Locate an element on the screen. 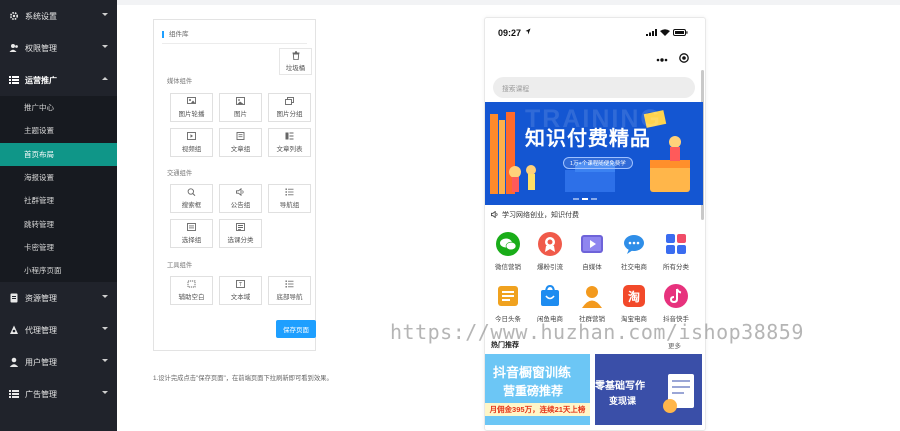 Image resolution: width=900 pixels, height=431 pixels. trash-drop-zone: 垃圾桶 is located at coordinates (295, 61).